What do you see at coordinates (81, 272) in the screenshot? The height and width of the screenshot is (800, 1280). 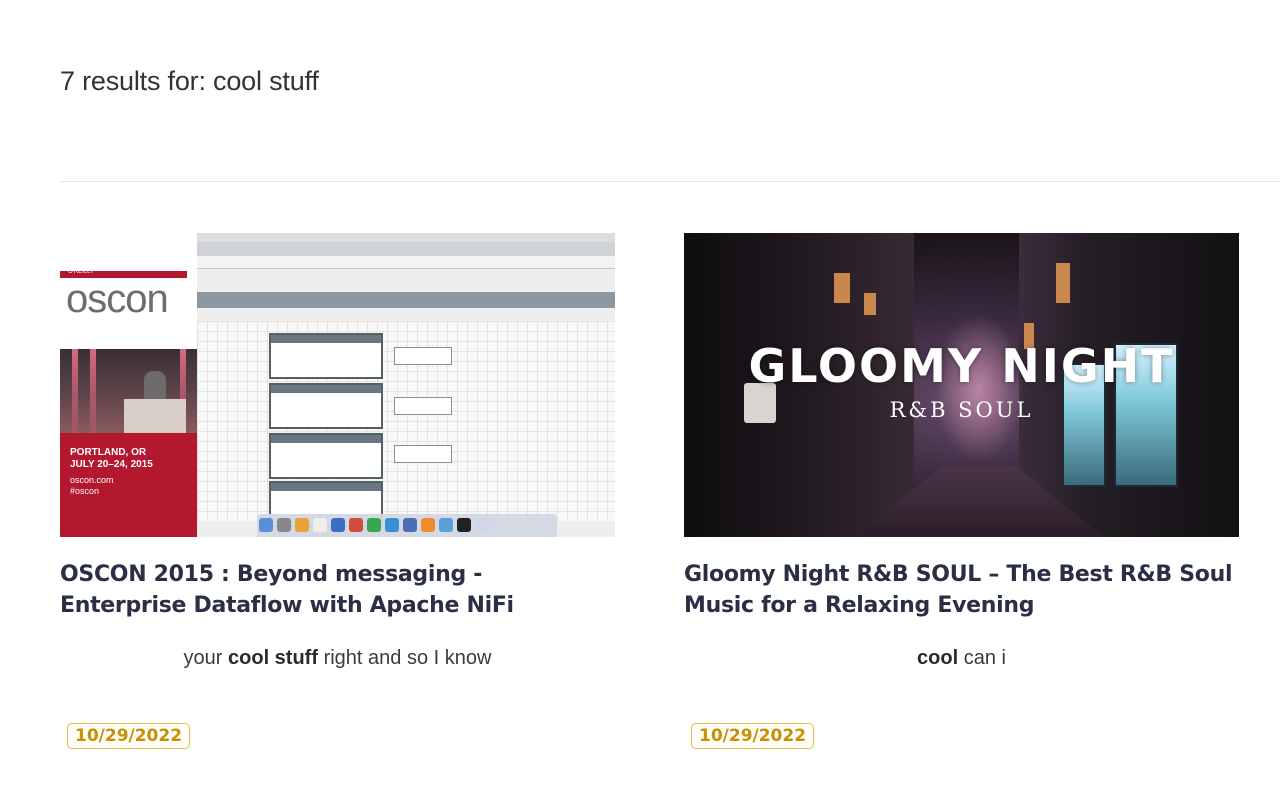 I see `oreilly-label: O'REILLY` at bounding box center [81, 272].